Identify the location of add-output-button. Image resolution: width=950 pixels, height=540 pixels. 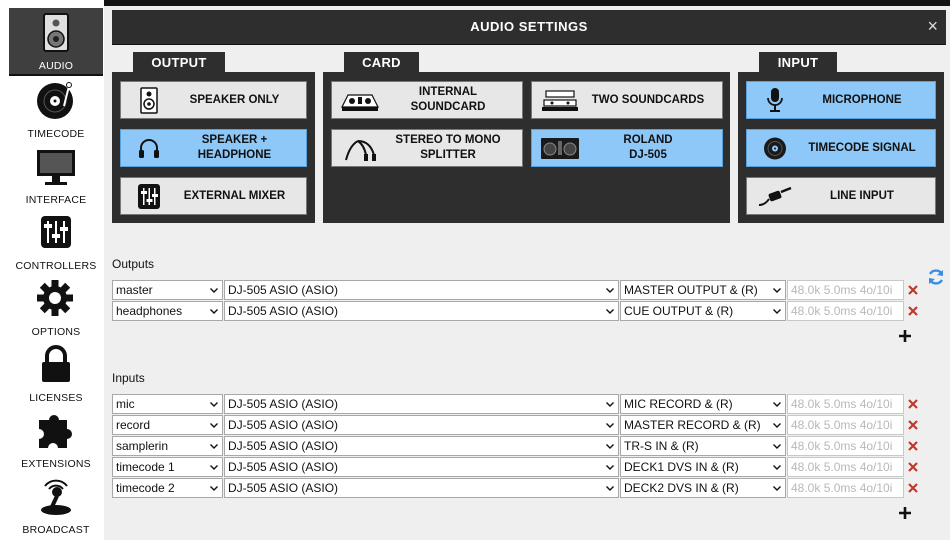
(905, 336).